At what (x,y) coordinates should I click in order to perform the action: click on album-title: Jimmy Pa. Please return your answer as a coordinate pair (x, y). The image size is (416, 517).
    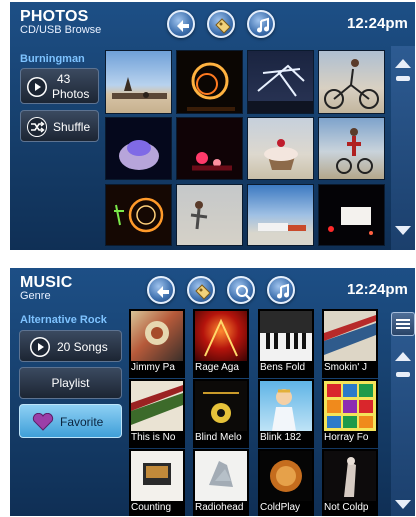
    Looking at the image, I should click on (153, 367).